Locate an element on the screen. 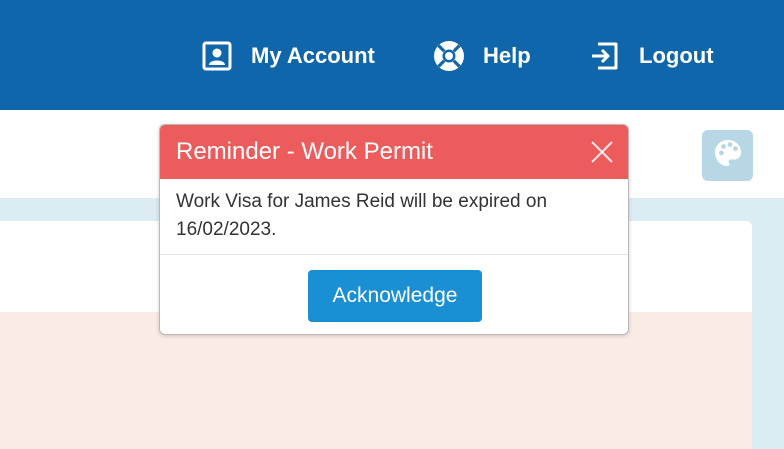 This screenshot has width=784, height=449. my-account-link: My Account is located at coordinates (288, 56).